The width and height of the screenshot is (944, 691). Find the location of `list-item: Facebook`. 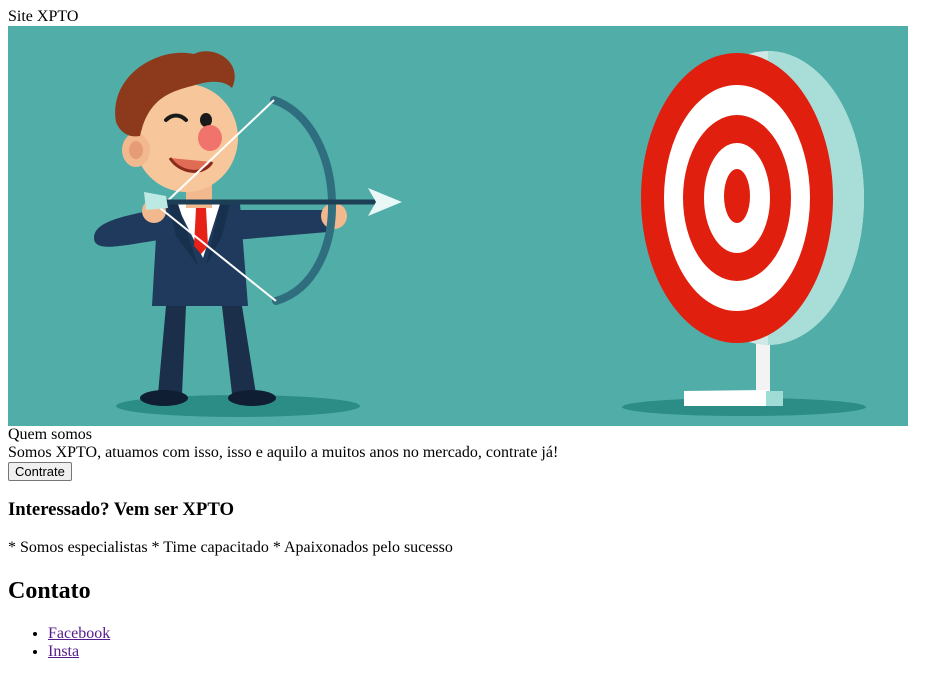

list-item: Facebook is located at coordinates (492, 634).